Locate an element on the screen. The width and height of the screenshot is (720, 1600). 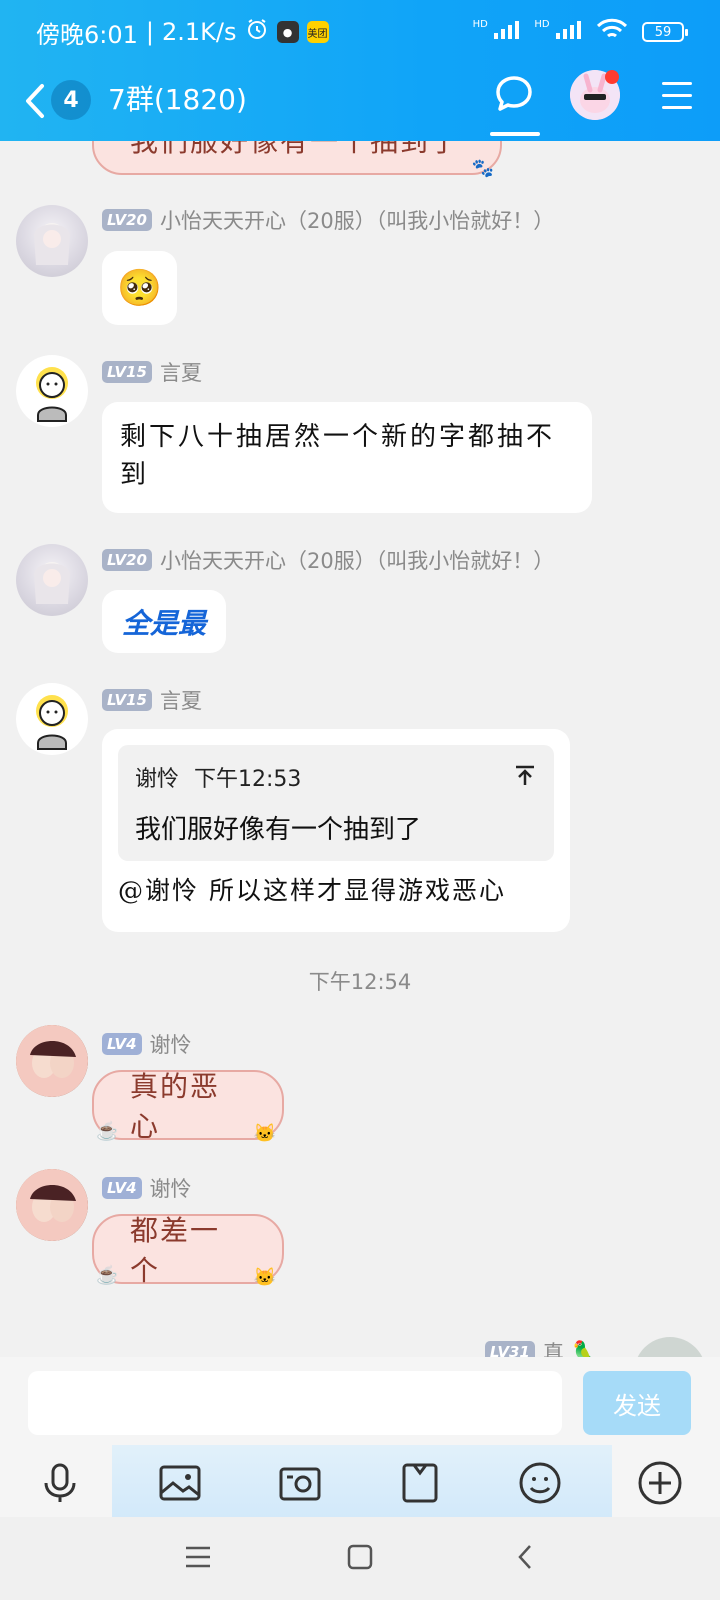
alarm-icon is located at coordinates (257, 32).